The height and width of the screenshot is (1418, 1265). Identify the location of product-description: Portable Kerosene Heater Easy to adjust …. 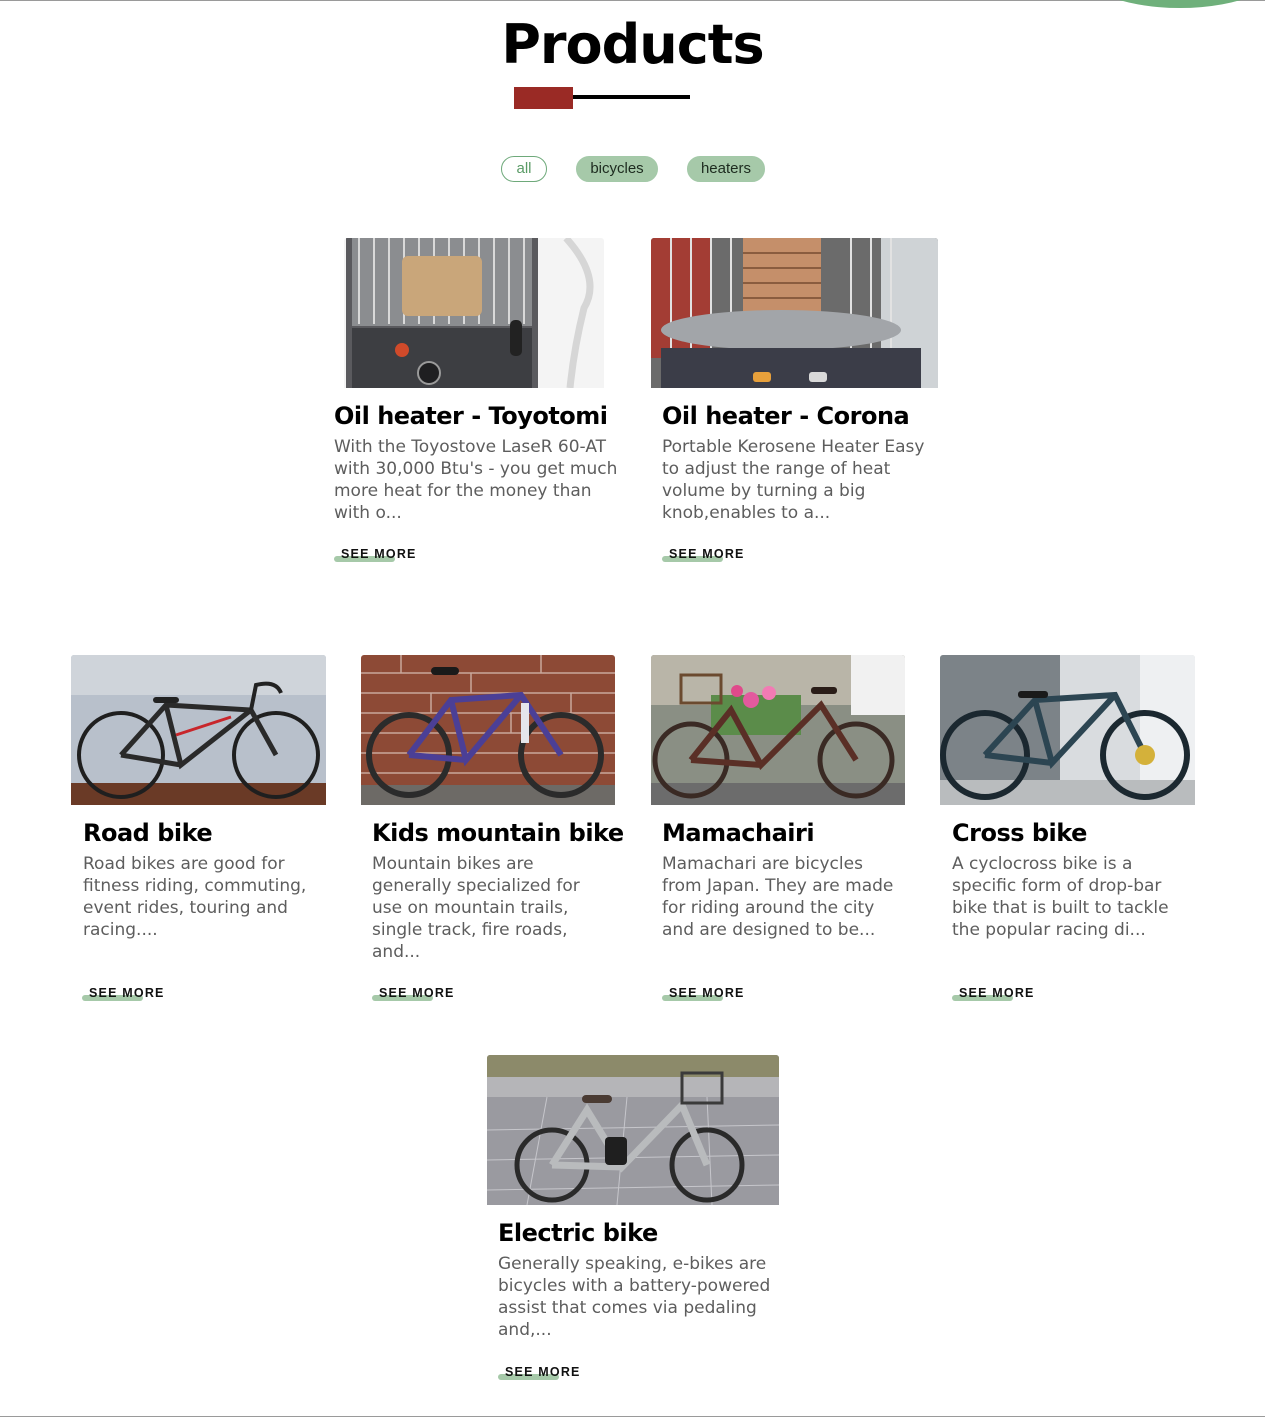
(793, 480).